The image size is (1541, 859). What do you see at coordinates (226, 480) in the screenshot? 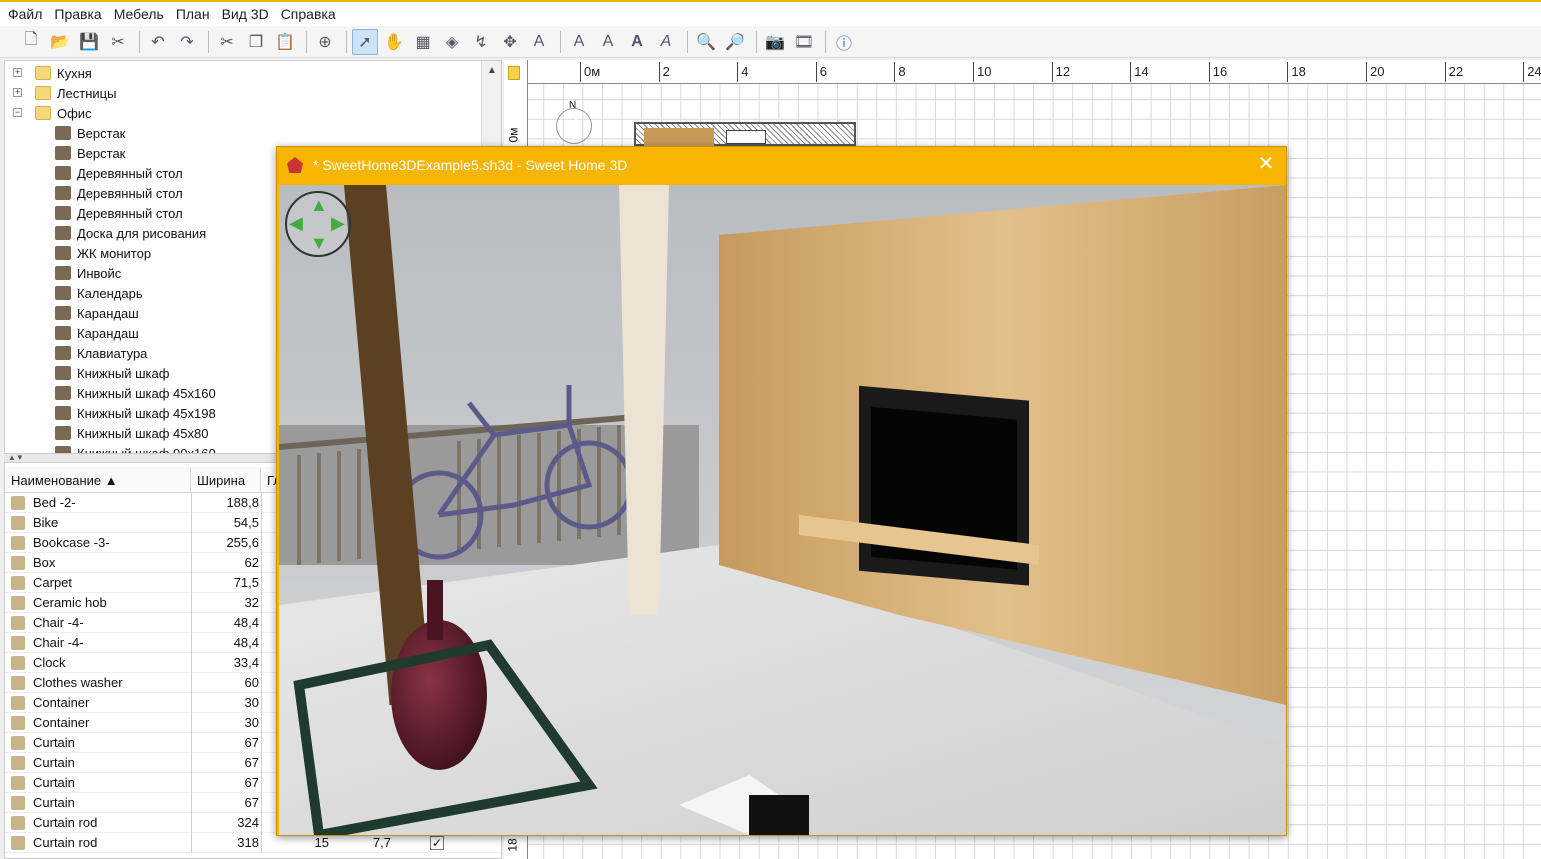
I see `column-header-width: Ширина` at bounding box center [226, 480].